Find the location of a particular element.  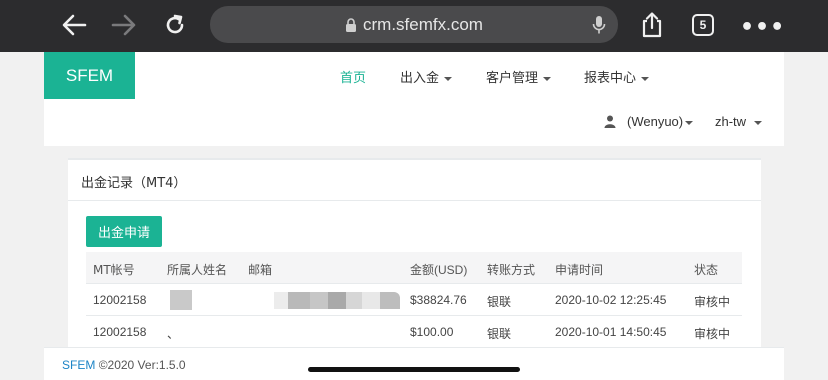

back-button is located at coordinates (74, 25).